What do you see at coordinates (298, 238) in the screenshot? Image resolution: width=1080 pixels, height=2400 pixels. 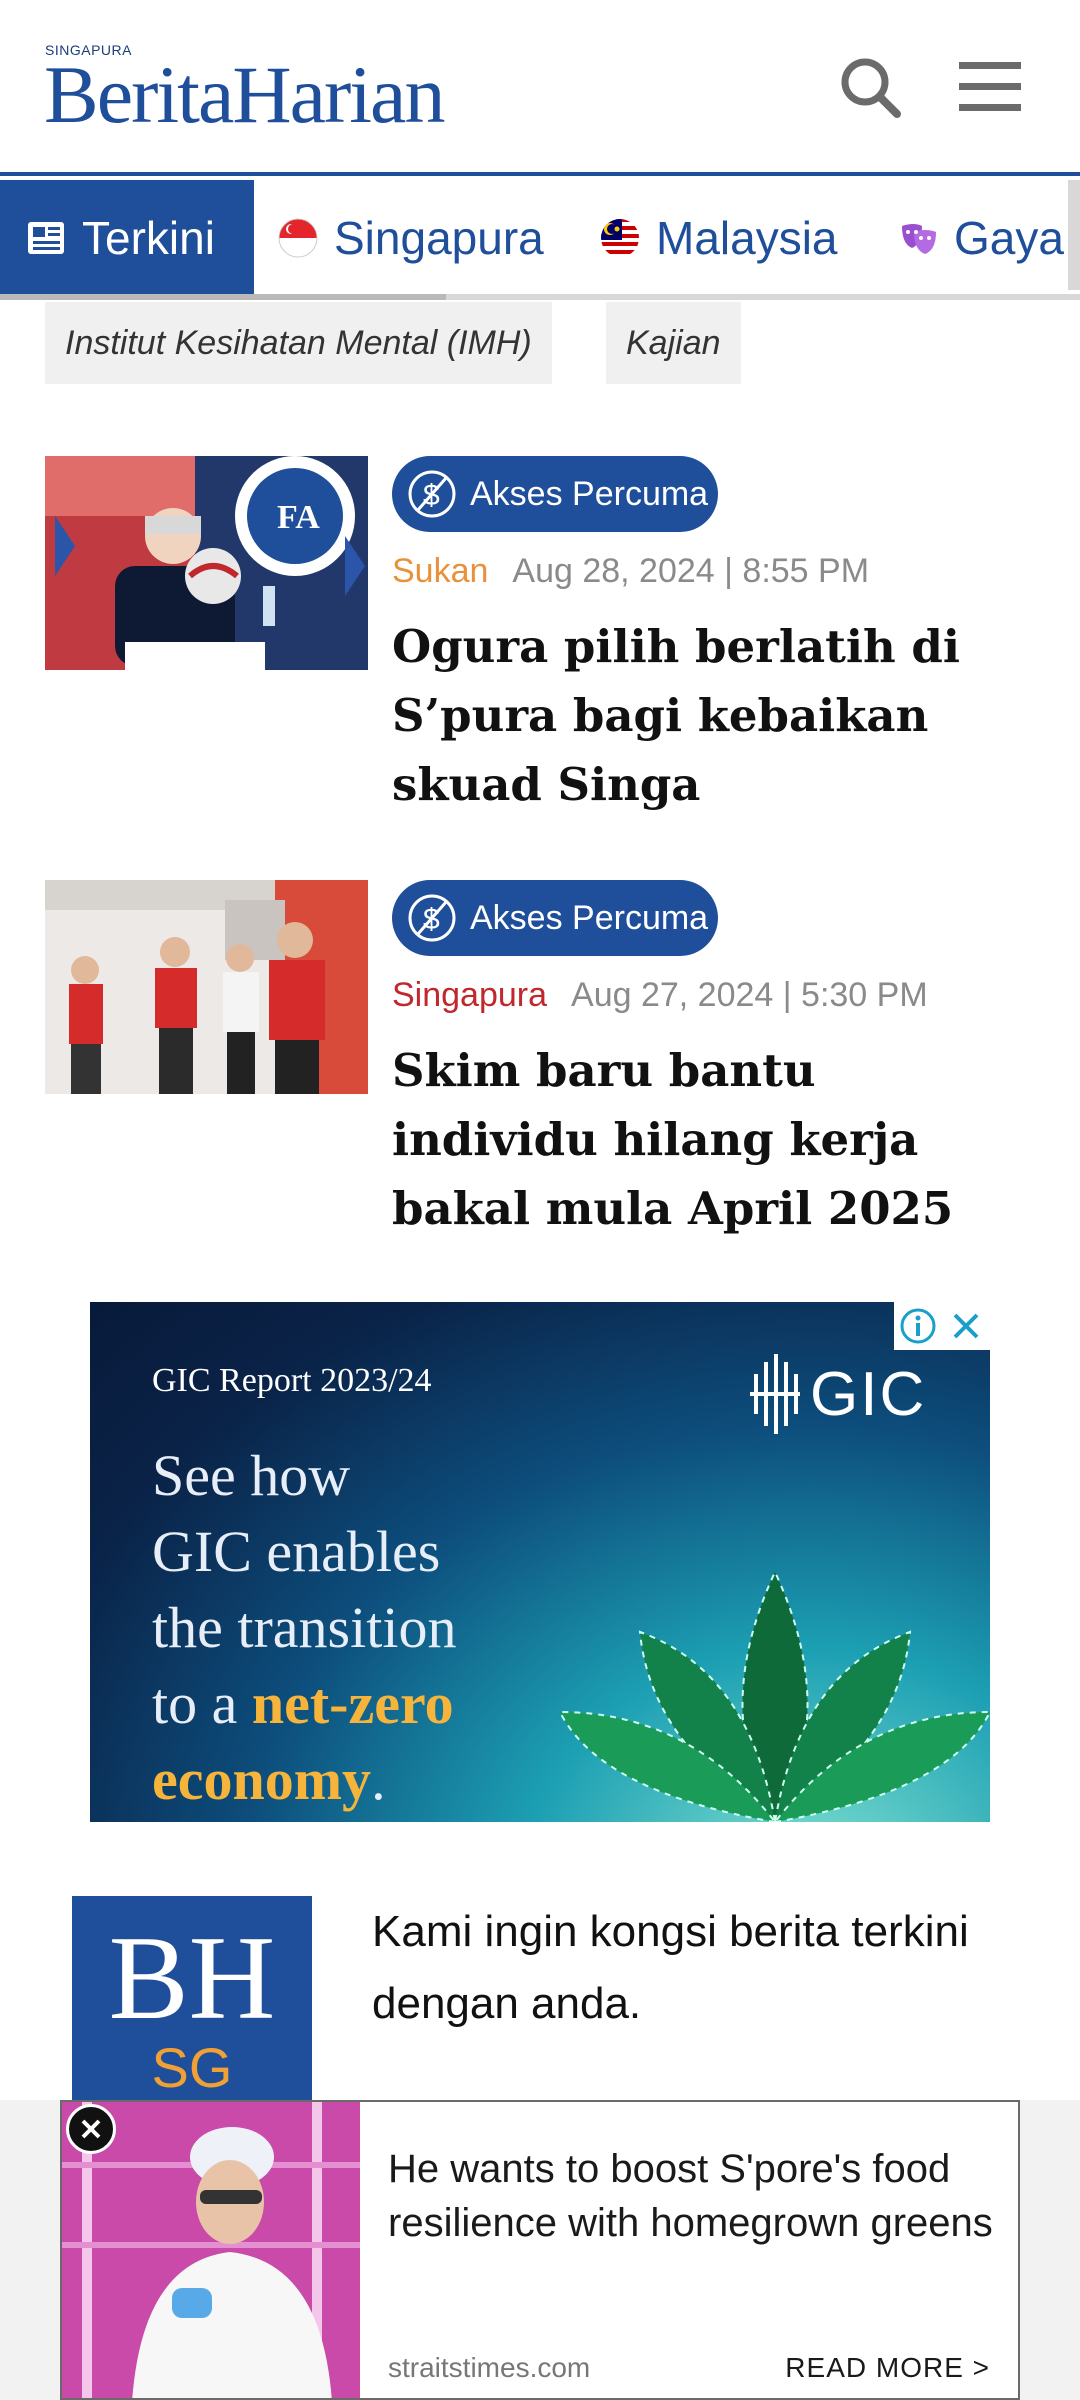 I see `singapore-flag-icon` at bounding box center [298, 238].